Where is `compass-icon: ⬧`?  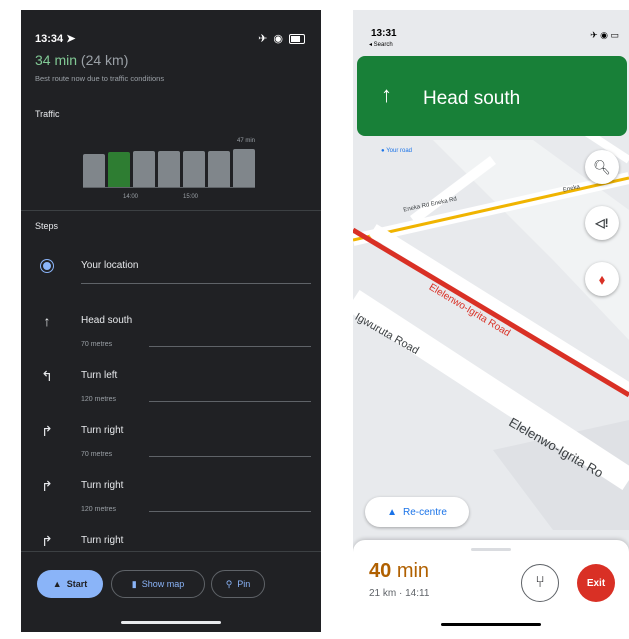
compass-icon: ⬧ is located at coordinates (602, 278).